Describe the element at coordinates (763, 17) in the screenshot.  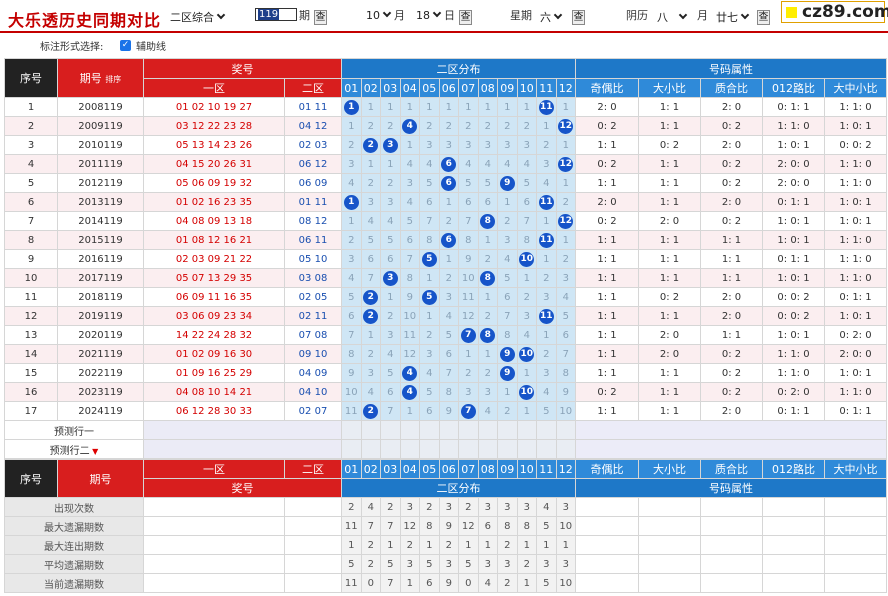
I see `query-button-lunar: 查` at that location.